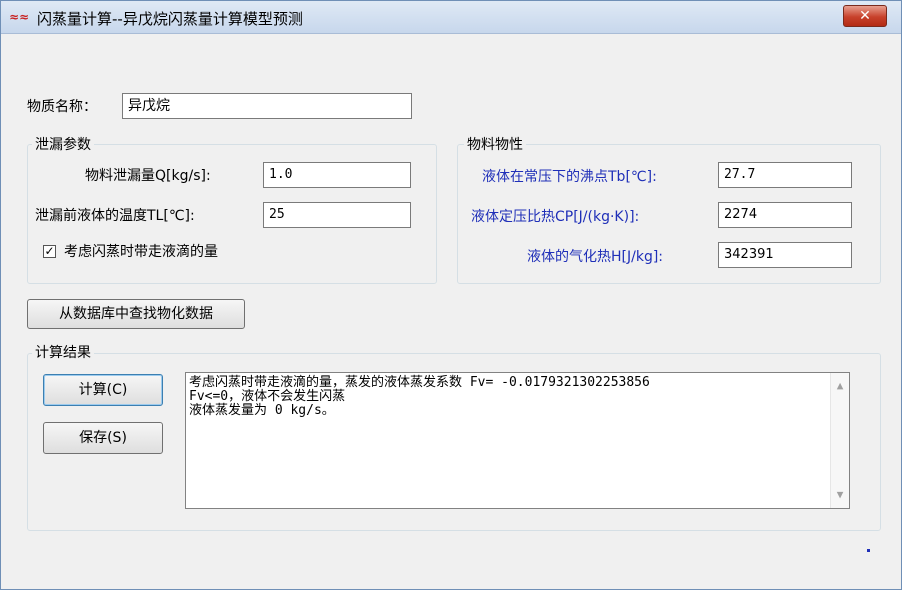 The width and height of the screenshot is (902, 590). What do you see at coordinates (555, 217) in the screenshot?
I see `heat-capacity-label: 液体定压比热CP[J/(kg·K)]:` at bounding box center [555, 217].